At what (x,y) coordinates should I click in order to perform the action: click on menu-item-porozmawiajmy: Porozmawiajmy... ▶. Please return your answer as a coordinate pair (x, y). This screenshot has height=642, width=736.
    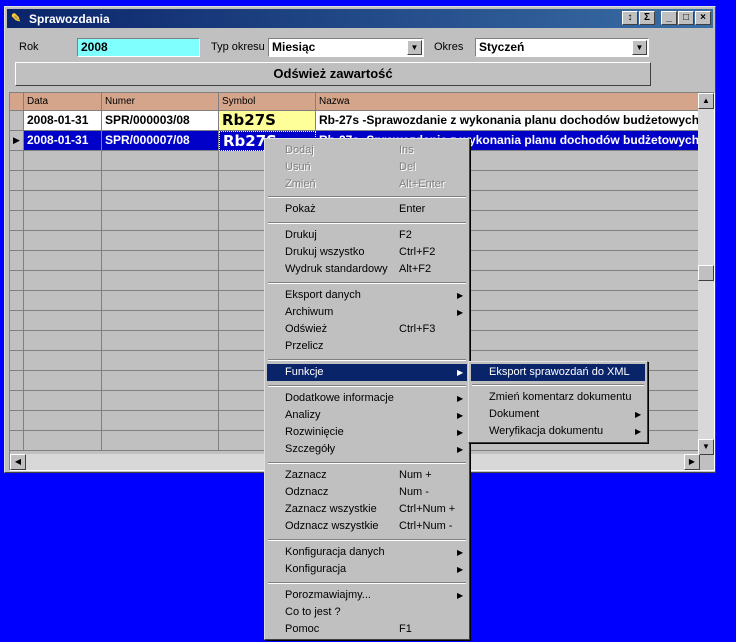
    Looking at the image, I should click on (367, 595).